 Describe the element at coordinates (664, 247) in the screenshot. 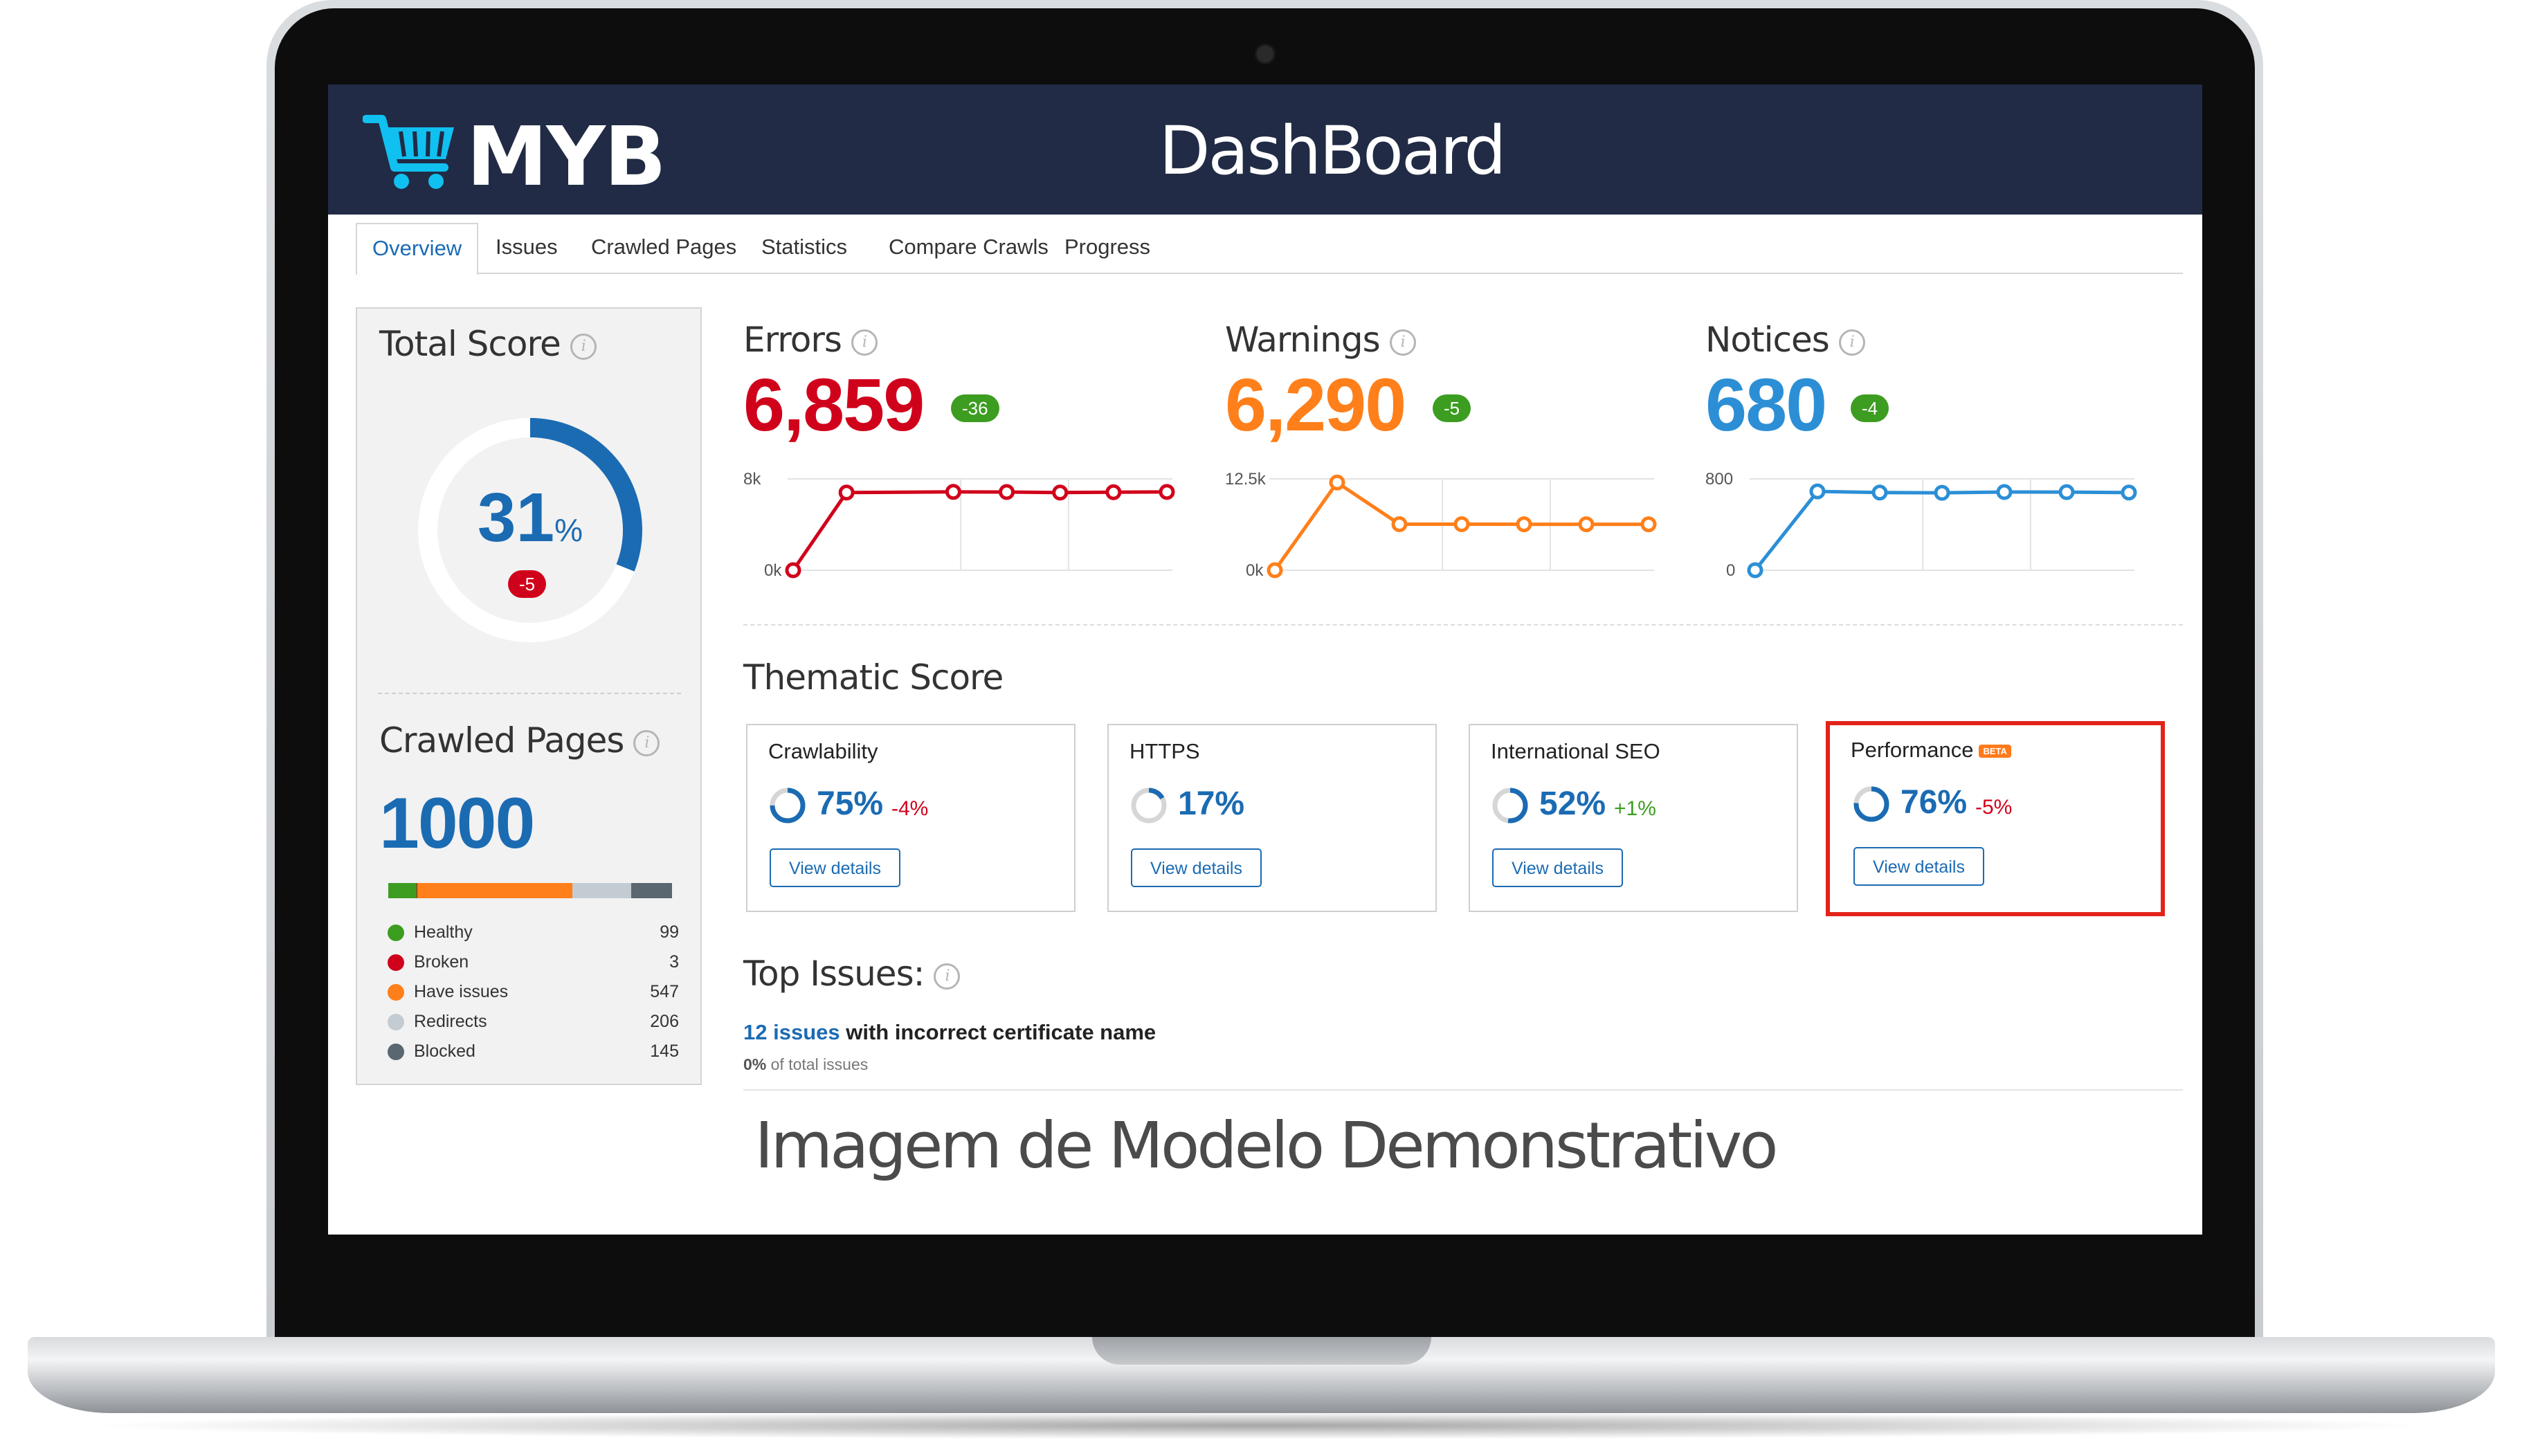

I see `tab-crawled-pages: Crawled Pages` at that location.